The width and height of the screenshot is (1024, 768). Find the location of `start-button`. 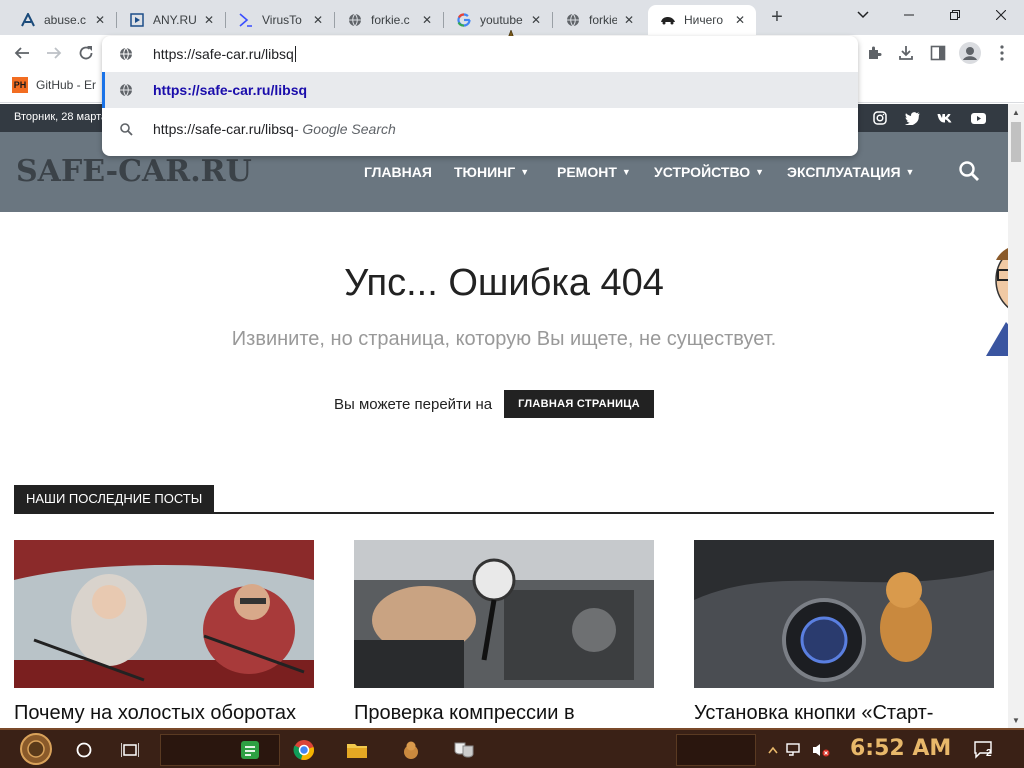

start-button is located at coordinates (36, 749).